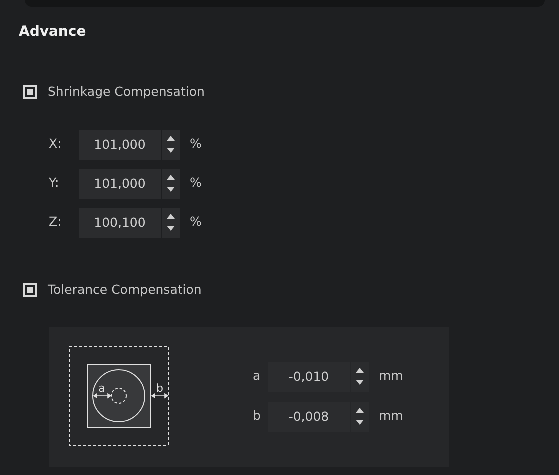  Describe the element at coordinates (257, 376) in the screenshot. I see `field-label: a` at that location.